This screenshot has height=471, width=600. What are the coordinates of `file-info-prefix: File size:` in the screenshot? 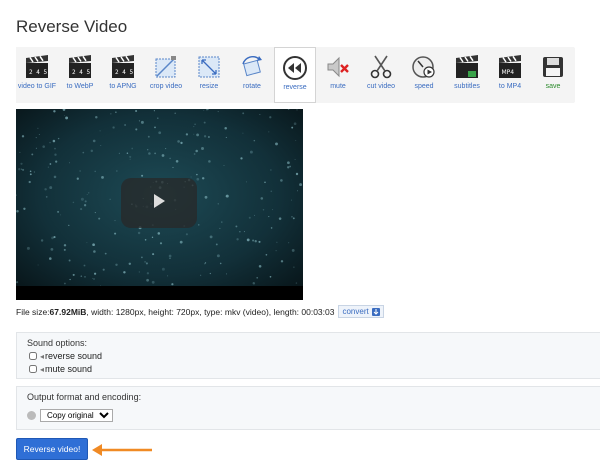 It's located at (33, 311).